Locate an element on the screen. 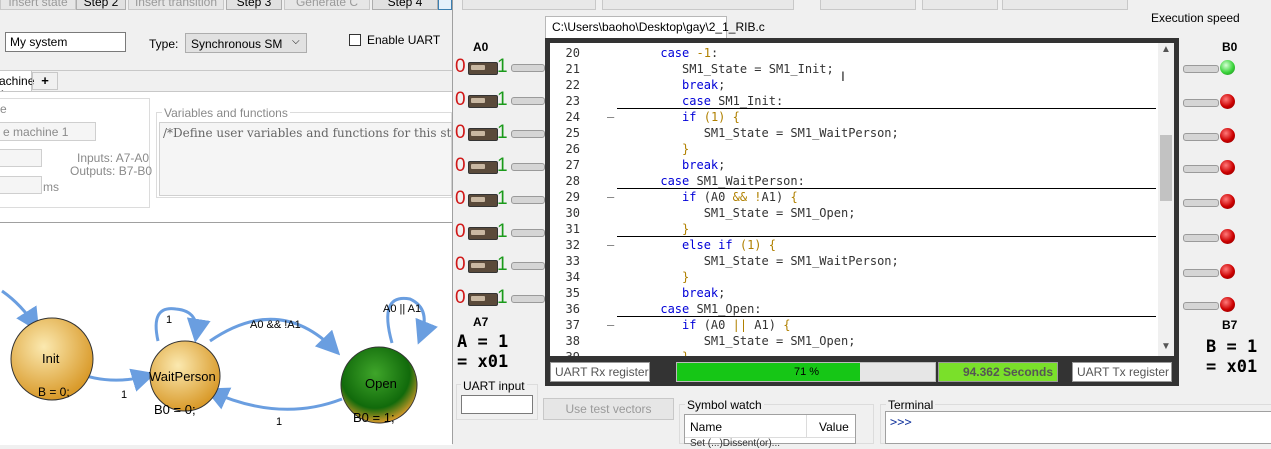 This screenshot has width=1271, height=449. input-switch-a0: 01 is located at coordinates (500, 67).